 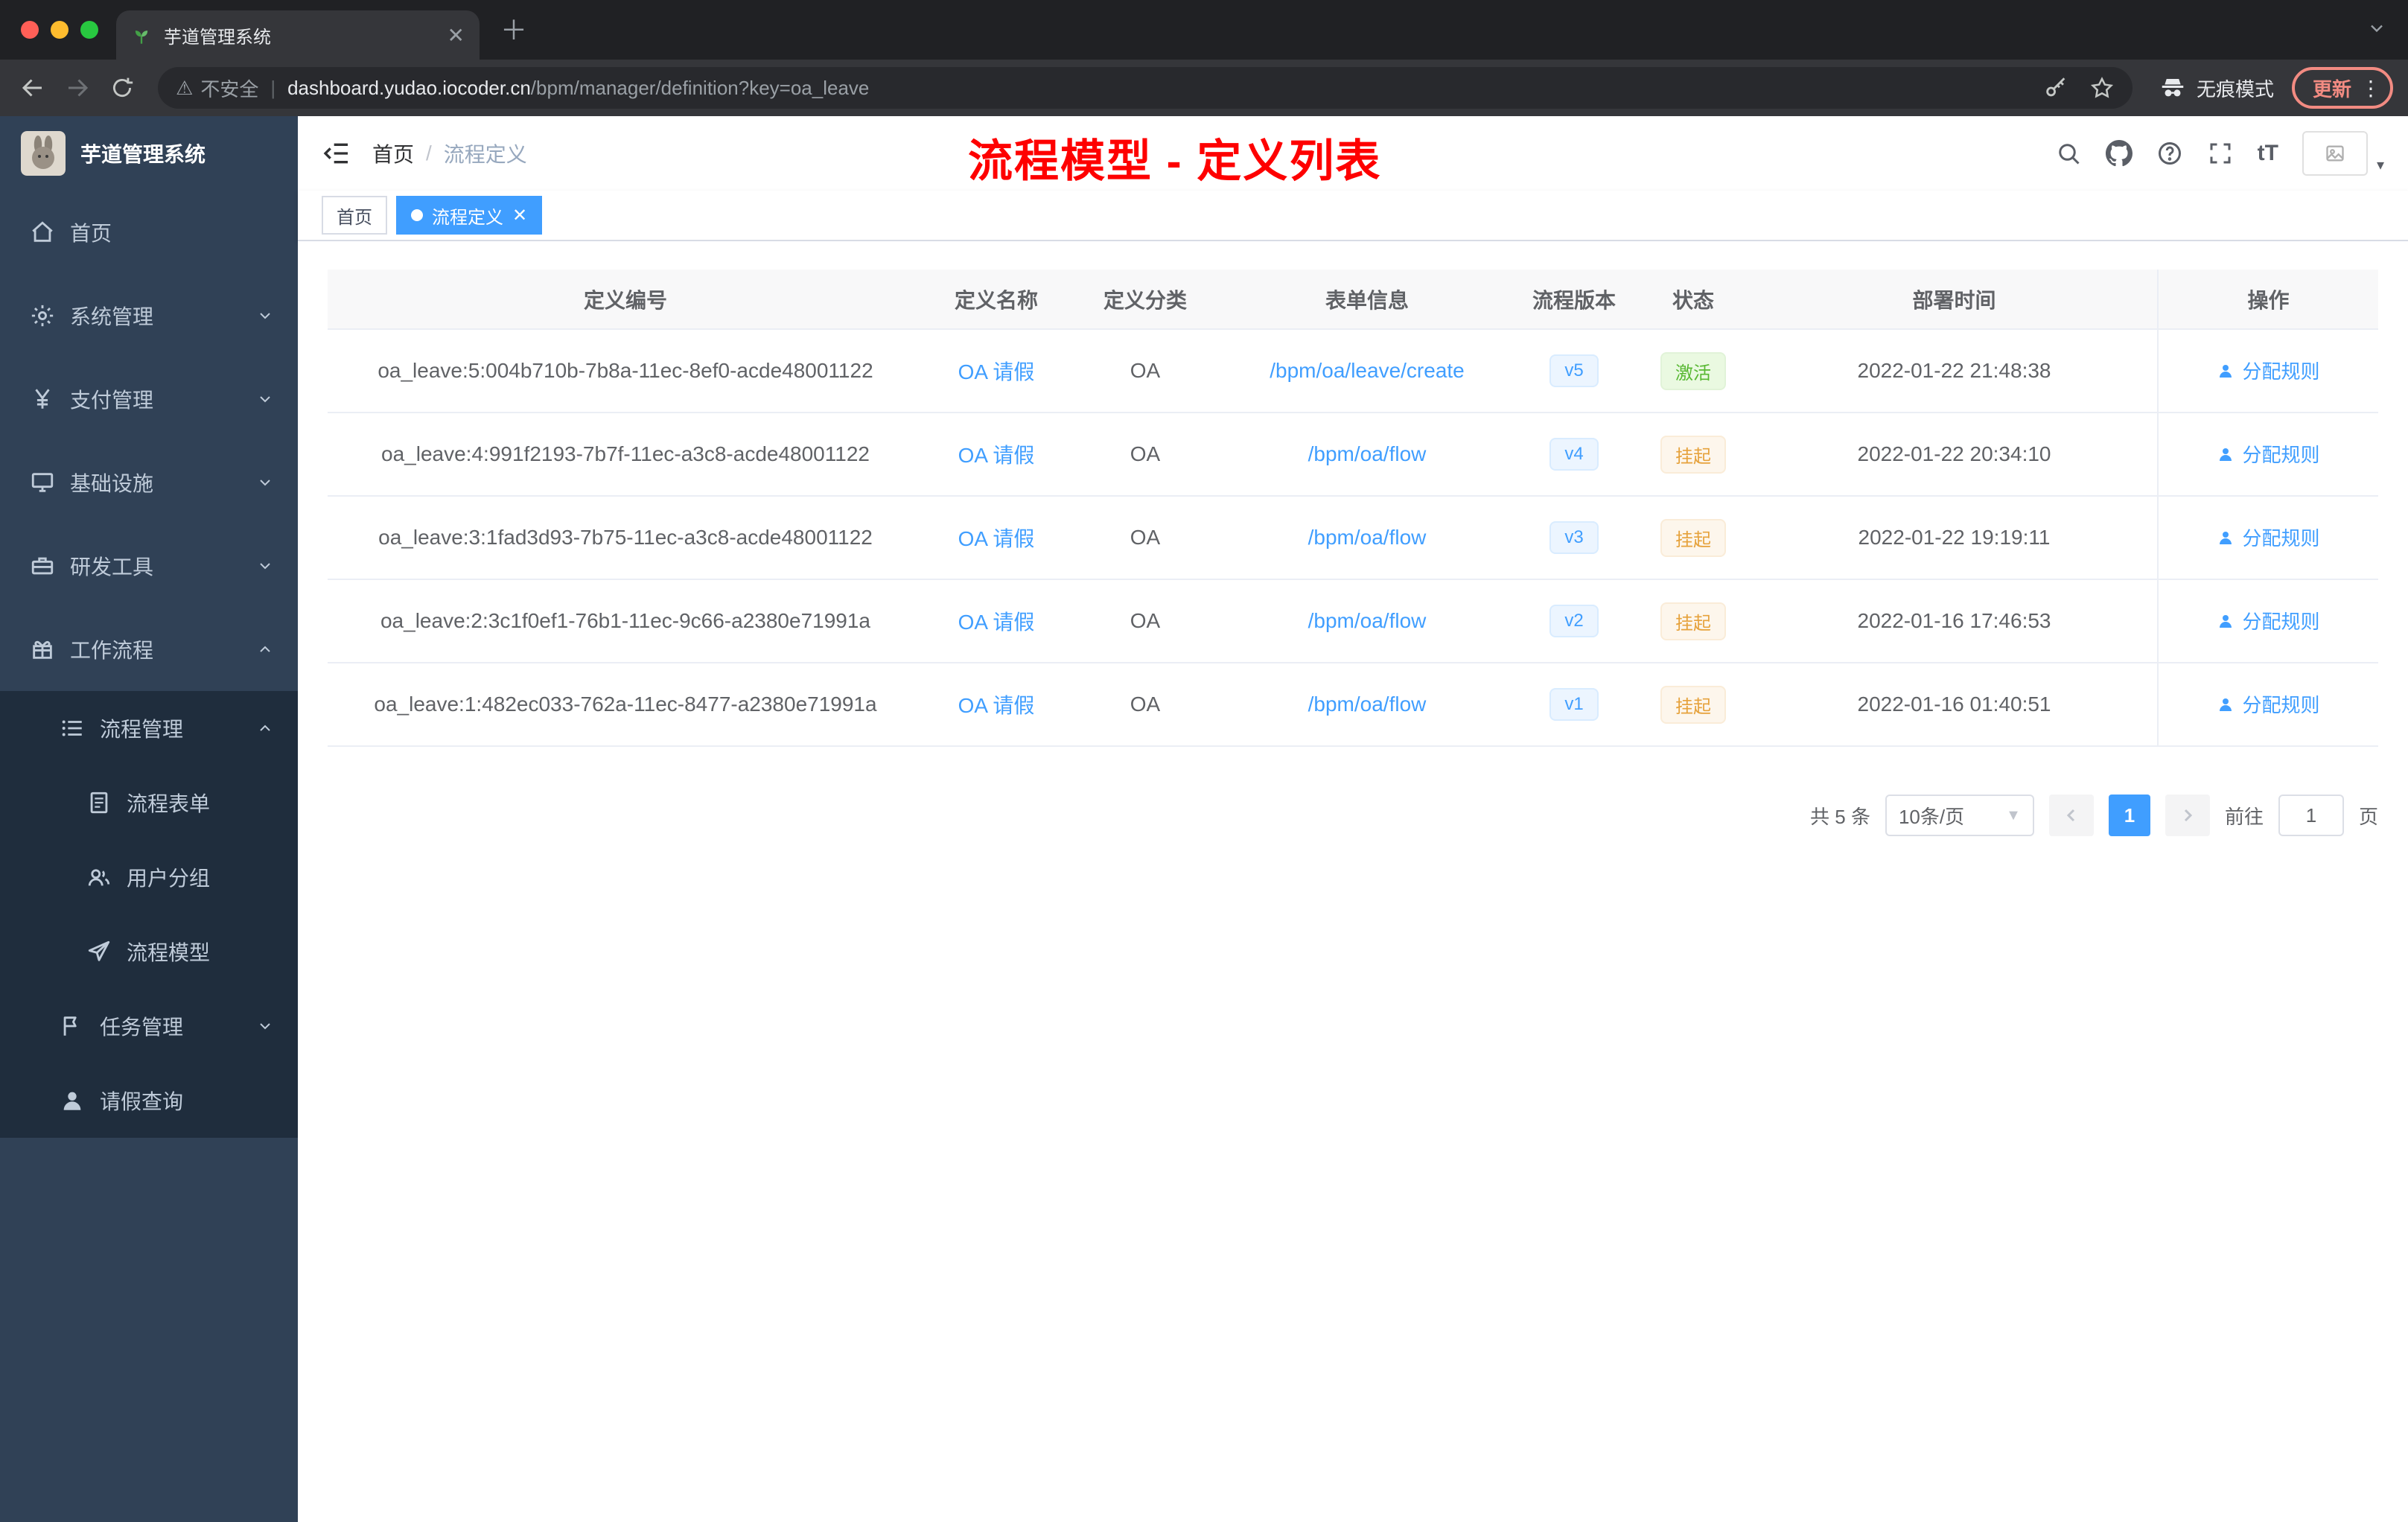 I want to click on browser-tab: 芋道管理系统 ✕, so click(x=298, y=35).